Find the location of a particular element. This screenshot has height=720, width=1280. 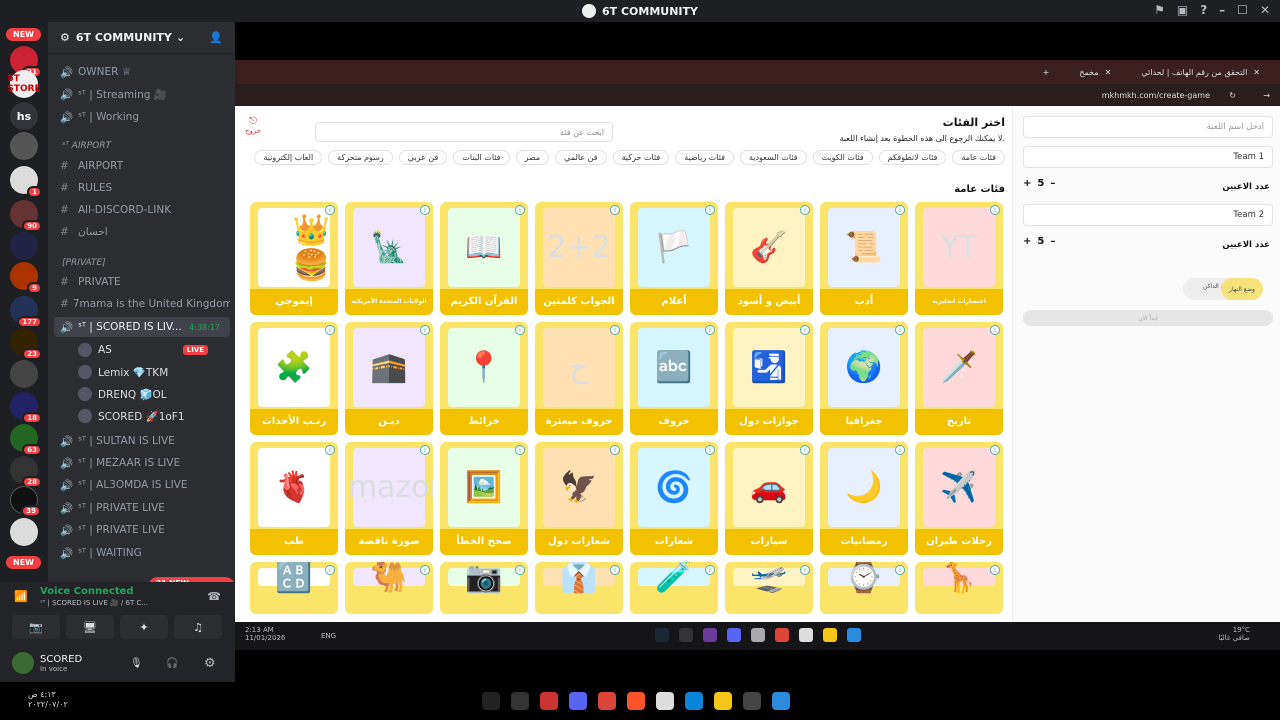

players-stepper: +5– is located at coordinates (1039, 183).